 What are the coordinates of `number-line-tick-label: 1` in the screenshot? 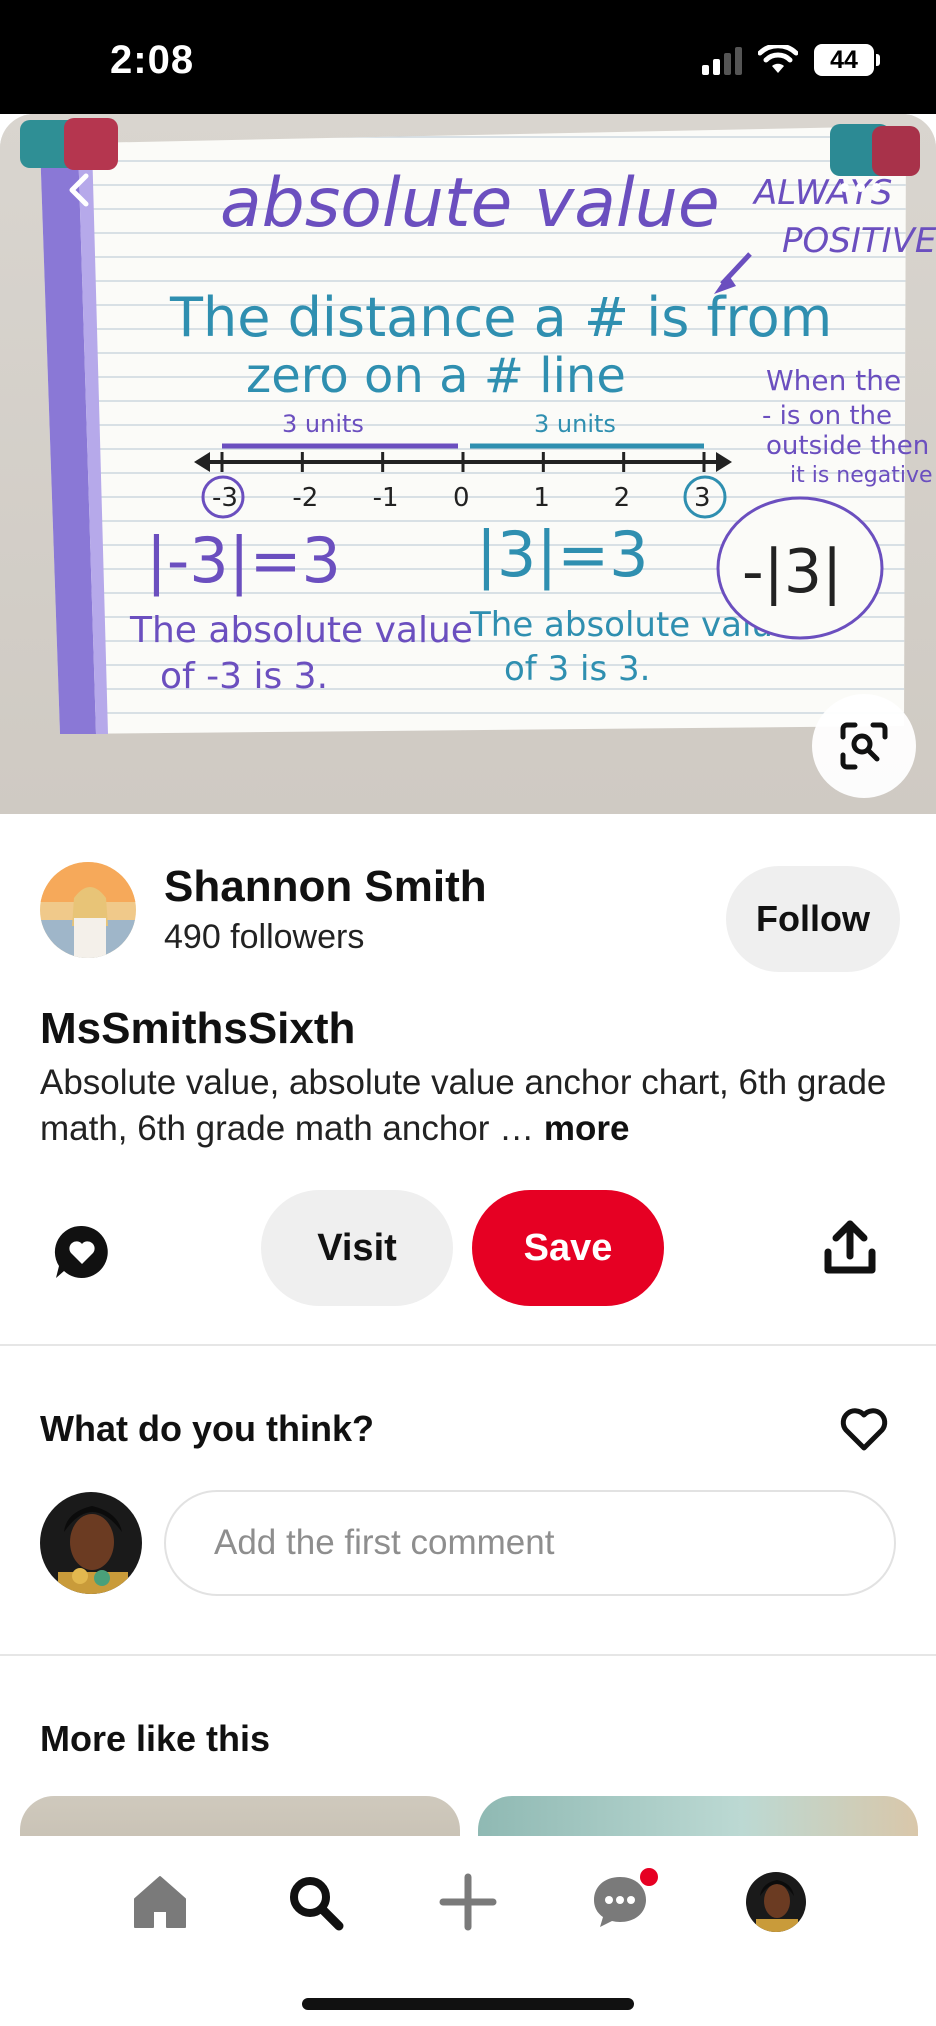 It's located at (541, 498).